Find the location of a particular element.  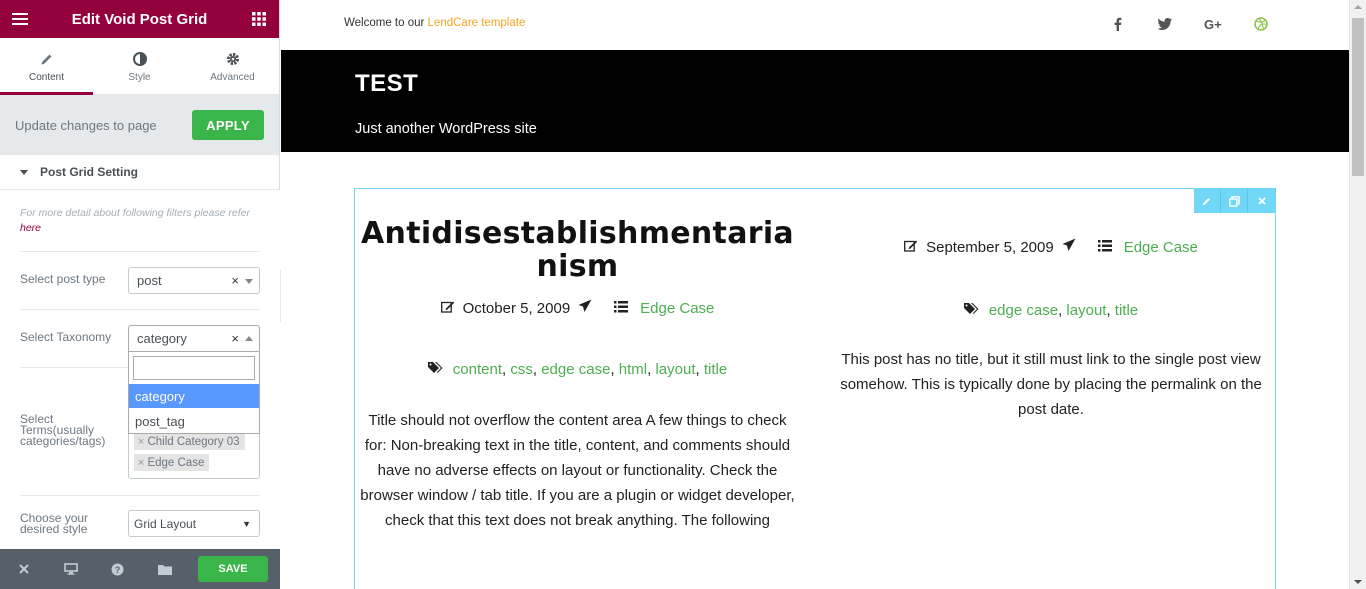

post-meta: October 5, 2009 Edge Case is located at coordinates (577, 308).